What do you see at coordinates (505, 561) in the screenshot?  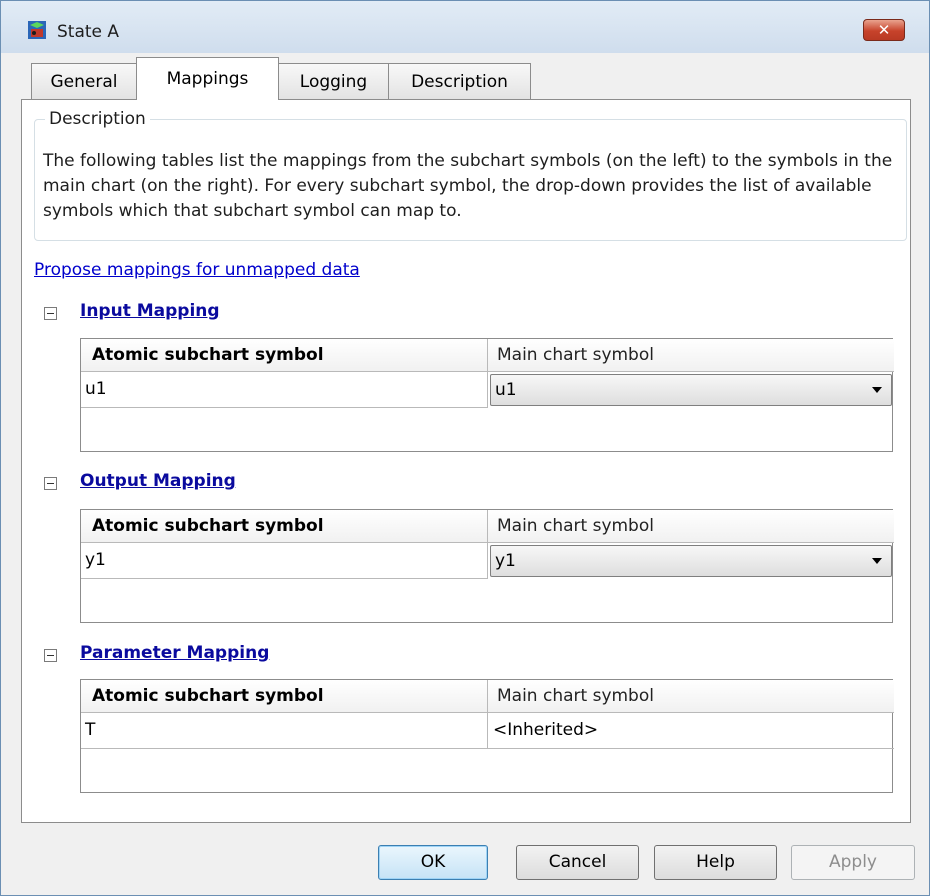 I see `dropdown-value: y1` at bounding box center [505, 561].